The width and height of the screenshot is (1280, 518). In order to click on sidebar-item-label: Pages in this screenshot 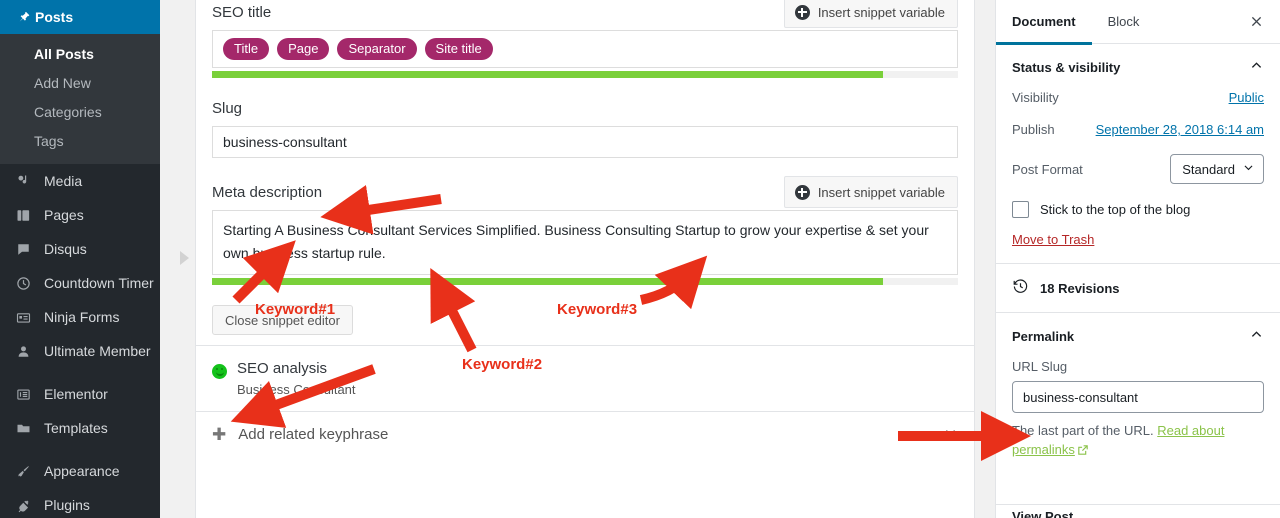, I will do `click(64, 215)`.